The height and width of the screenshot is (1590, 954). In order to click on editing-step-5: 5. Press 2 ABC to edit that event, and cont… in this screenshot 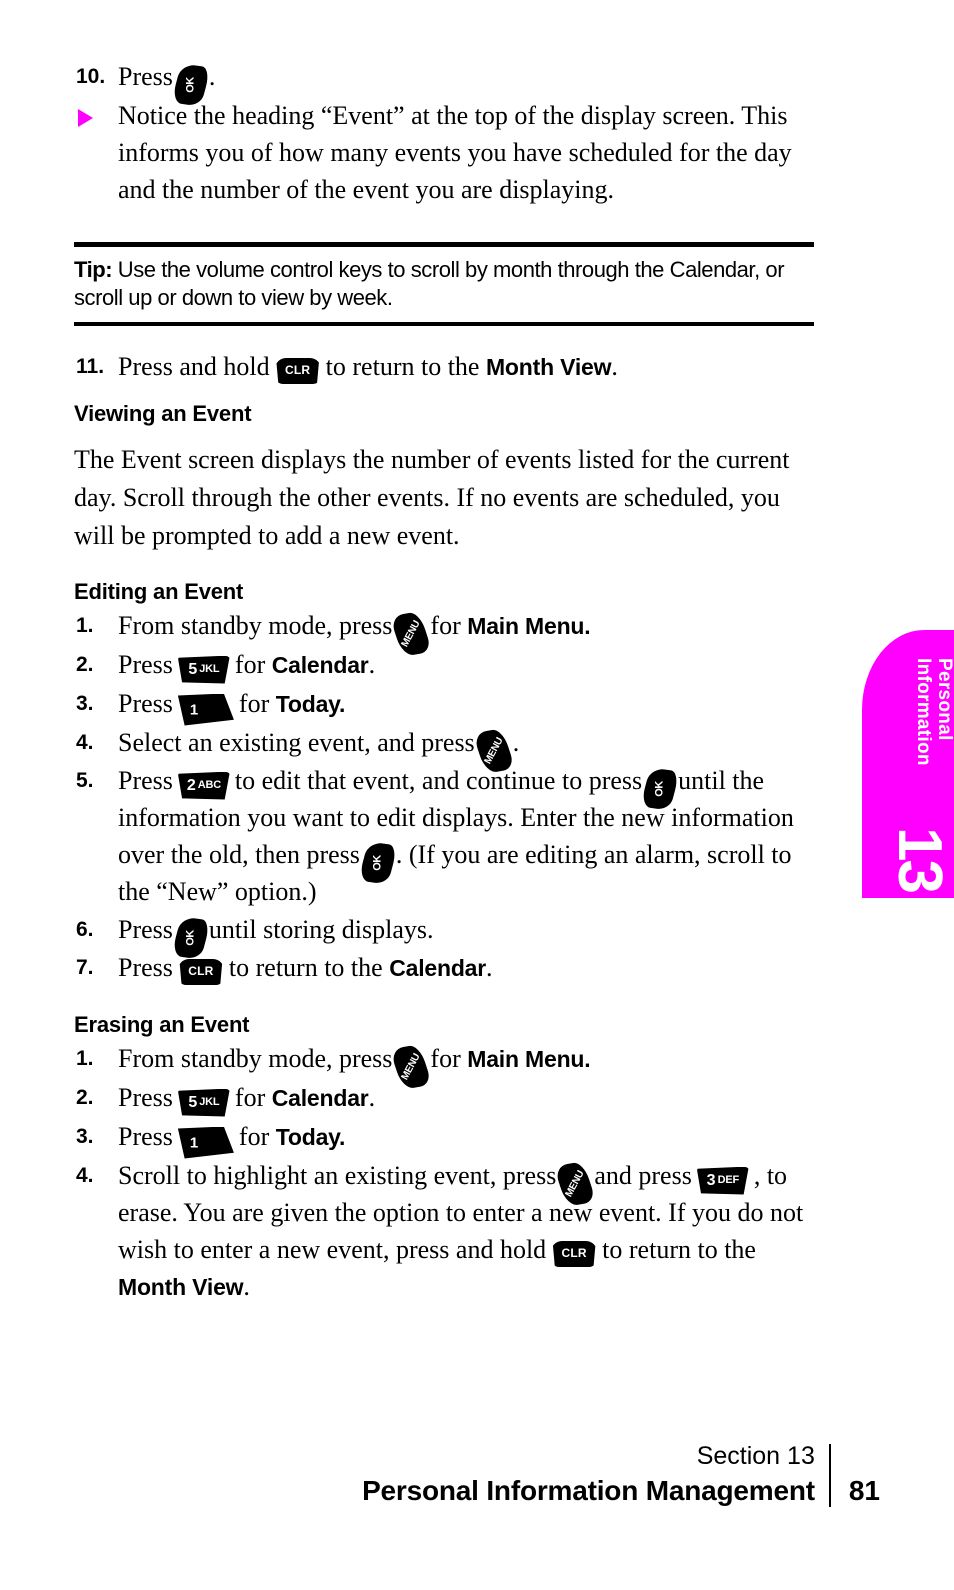, I will do `click(444, 836)`.